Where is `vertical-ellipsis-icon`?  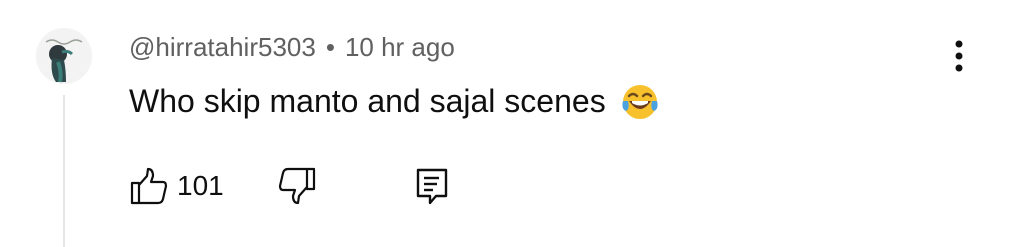 vertical-ellipsis-icon is located at coordinates (959, 56).